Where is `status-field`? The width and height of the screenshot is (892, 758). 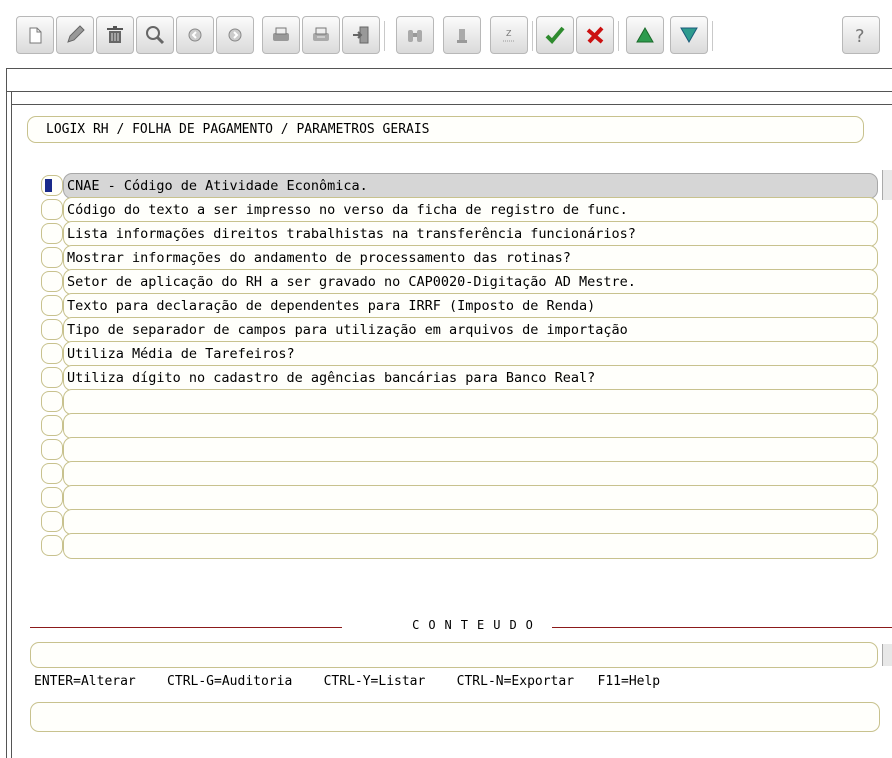 status-field is located at coordinates (455, 717).